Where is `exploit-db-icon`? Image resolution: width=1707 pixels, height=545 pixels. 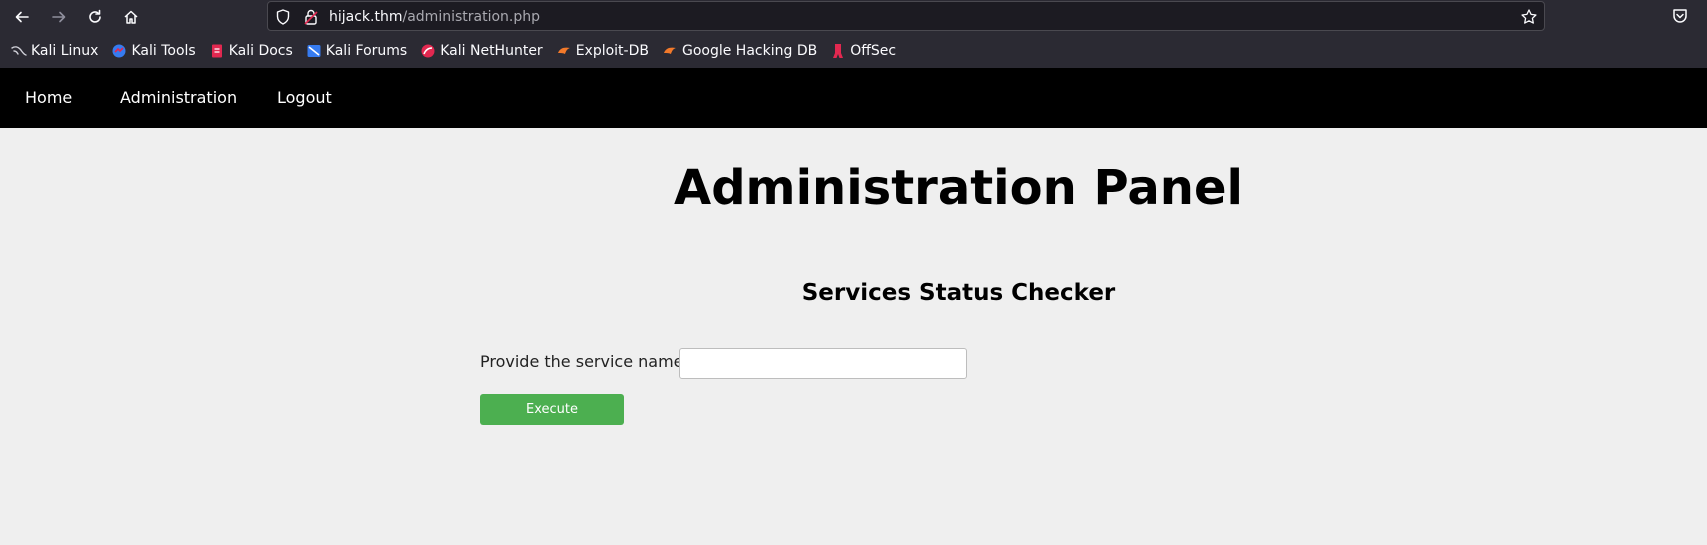
exploit-db-icon is located at coordinates (563, 50).